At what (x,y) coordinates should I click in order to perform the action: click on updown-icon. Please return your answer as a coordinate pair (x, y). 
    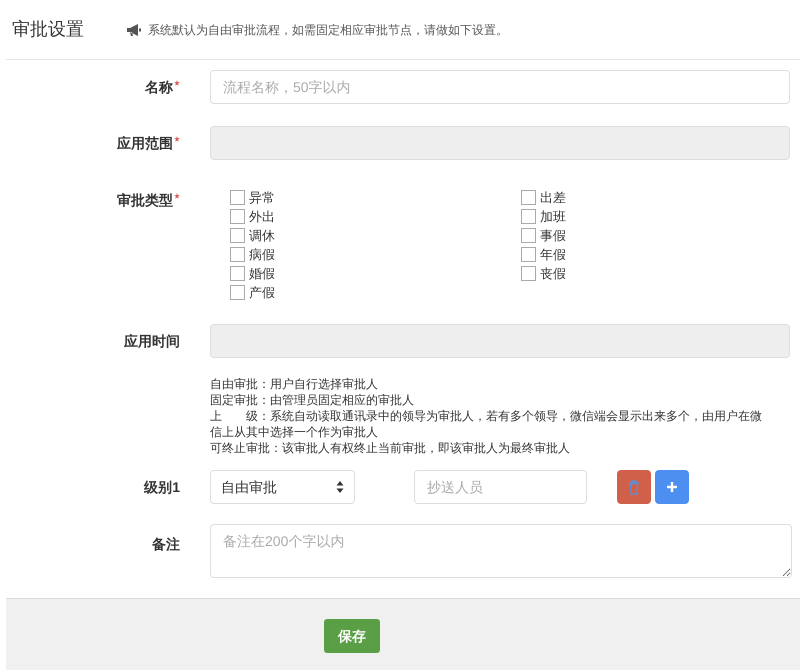
    Looking at the image, I should click on (340, 487).